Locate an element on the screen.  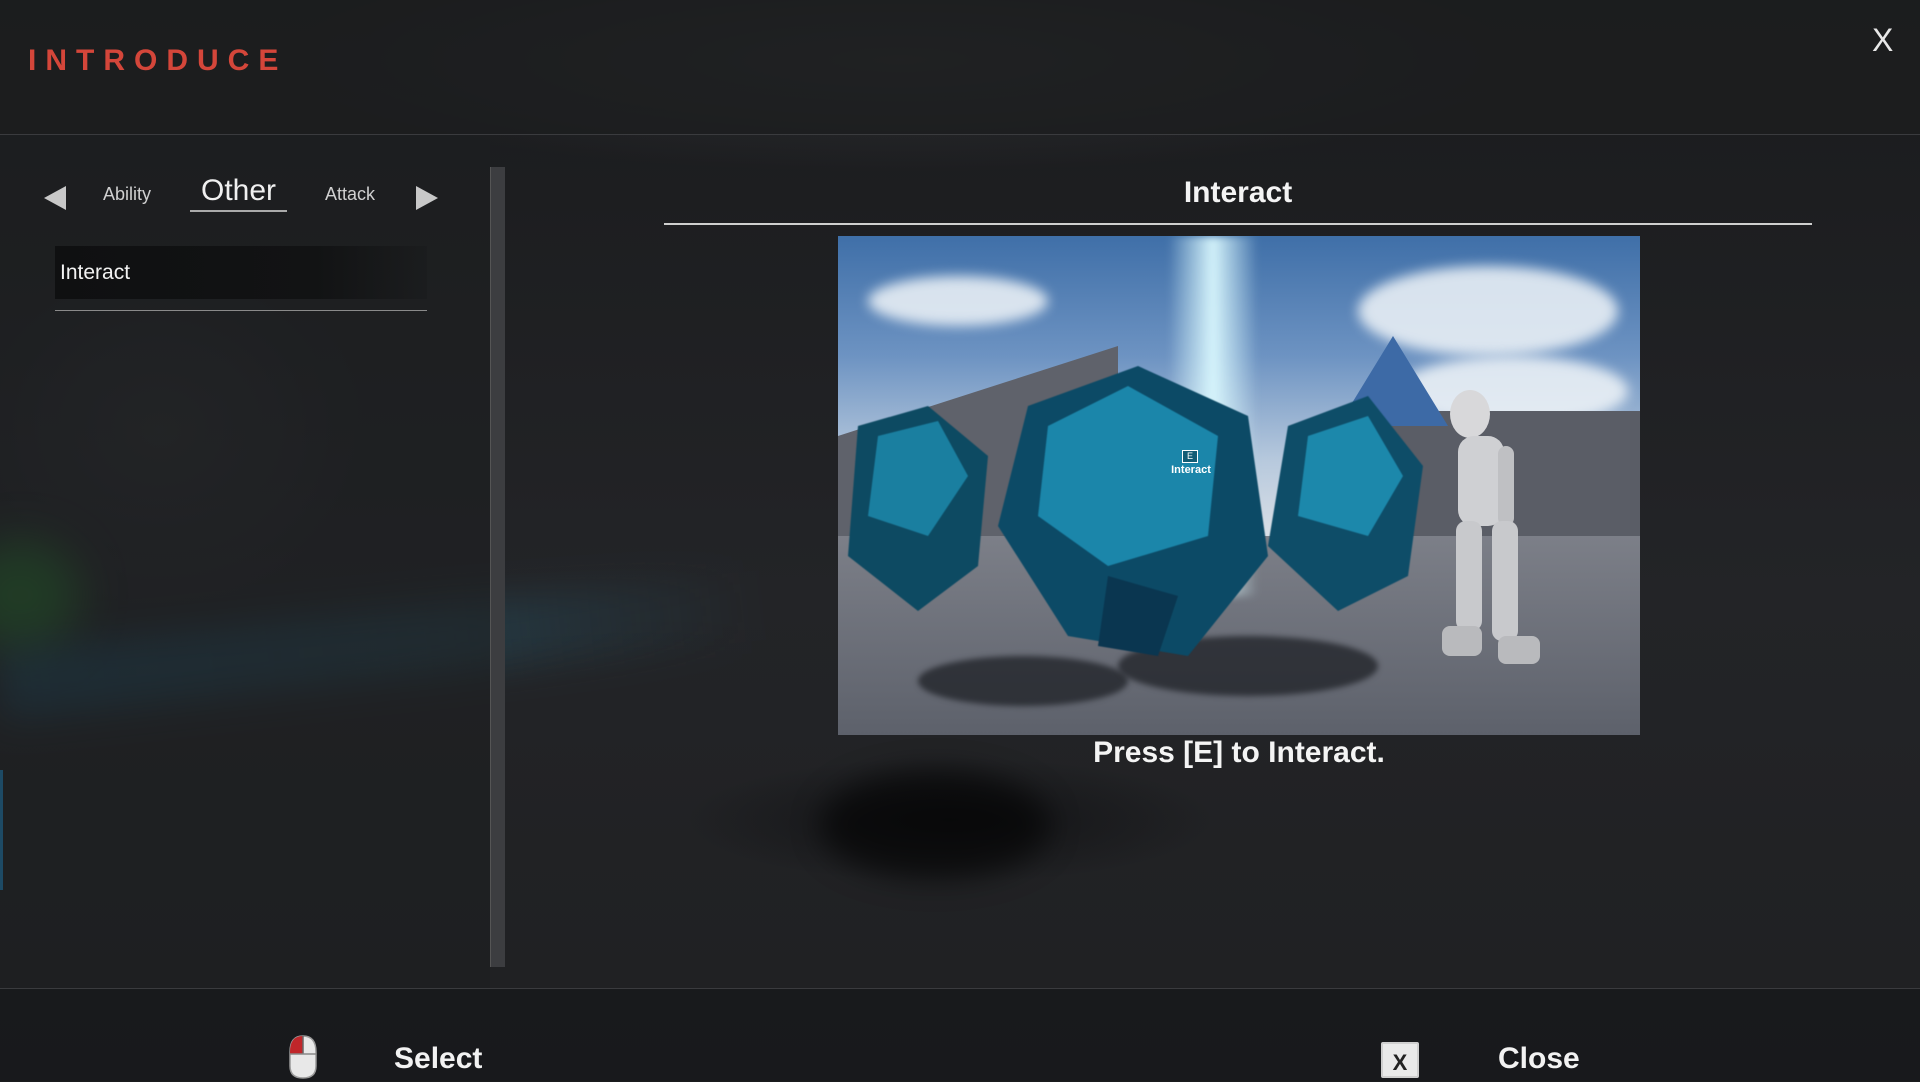
detail-caption: Press [E] to Interact. is located at coordinates (1239, 752).